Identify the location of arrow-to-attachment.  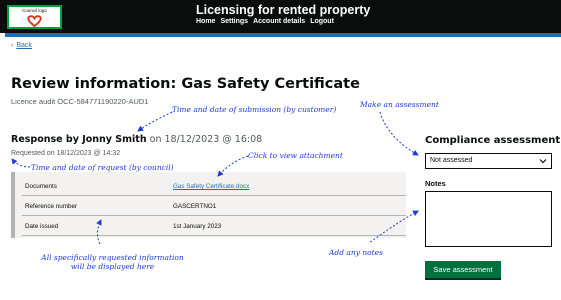
(233, 166).